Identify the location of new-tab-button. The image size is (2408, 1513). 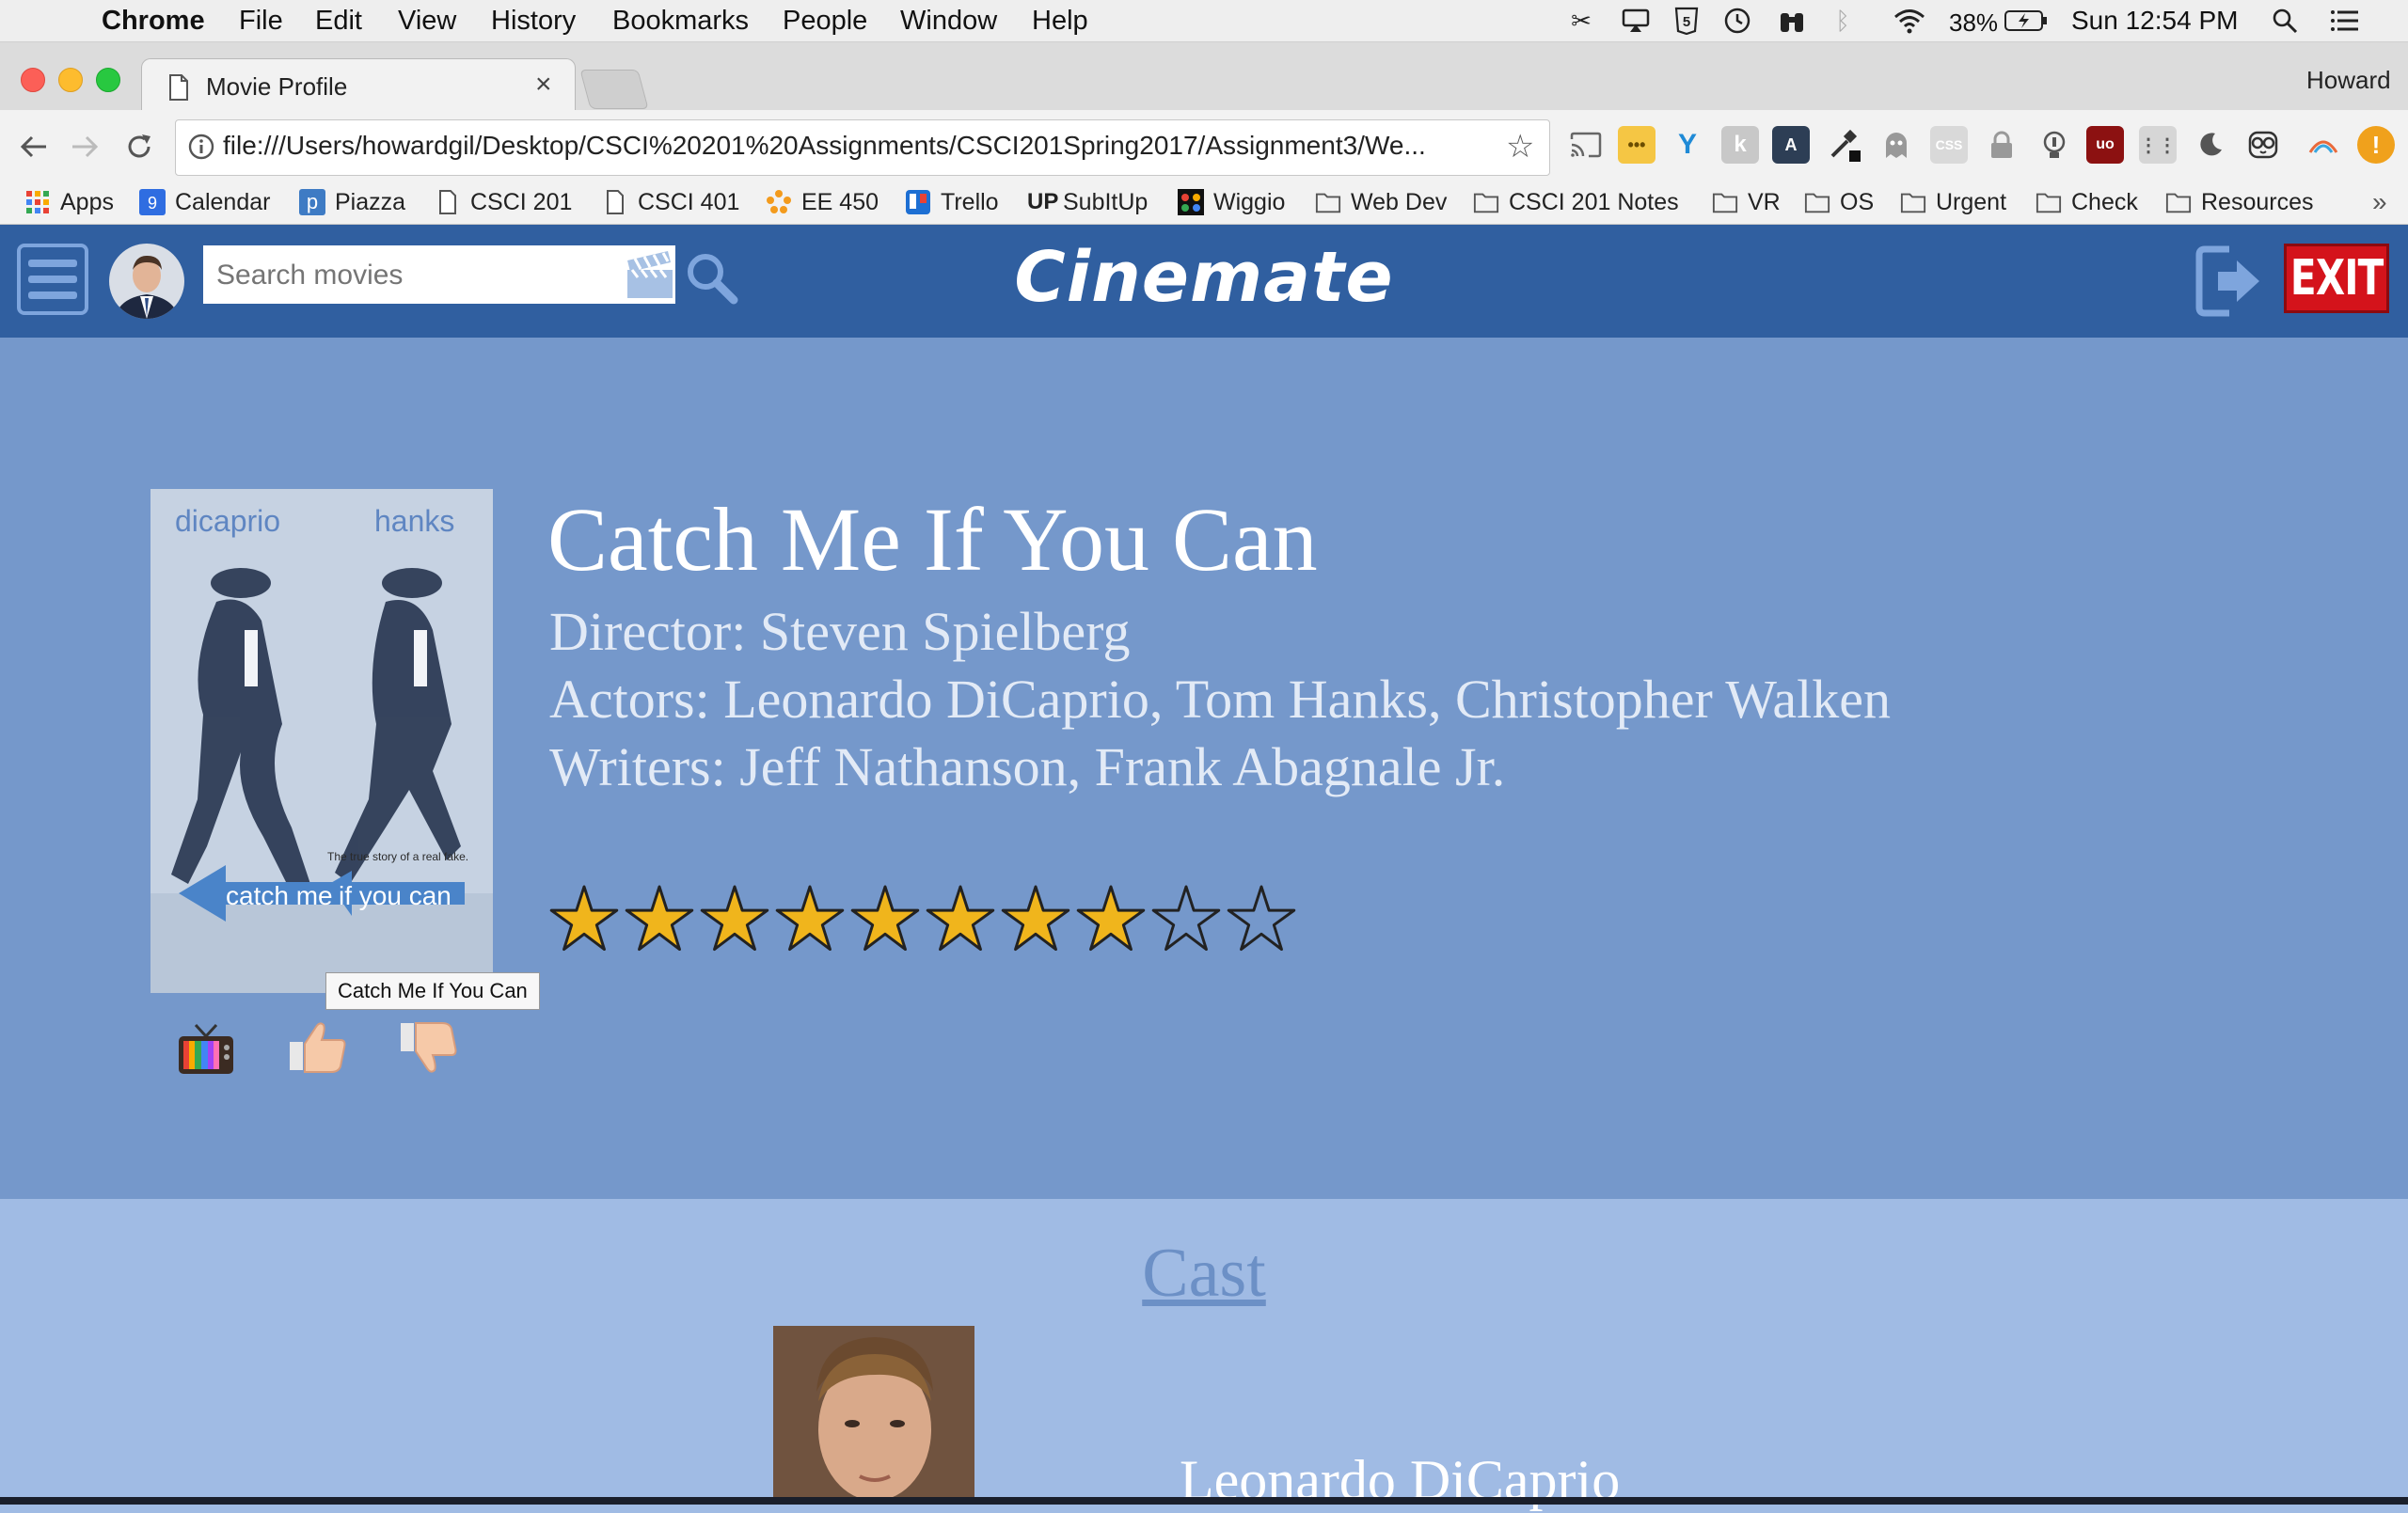
(614, 89).